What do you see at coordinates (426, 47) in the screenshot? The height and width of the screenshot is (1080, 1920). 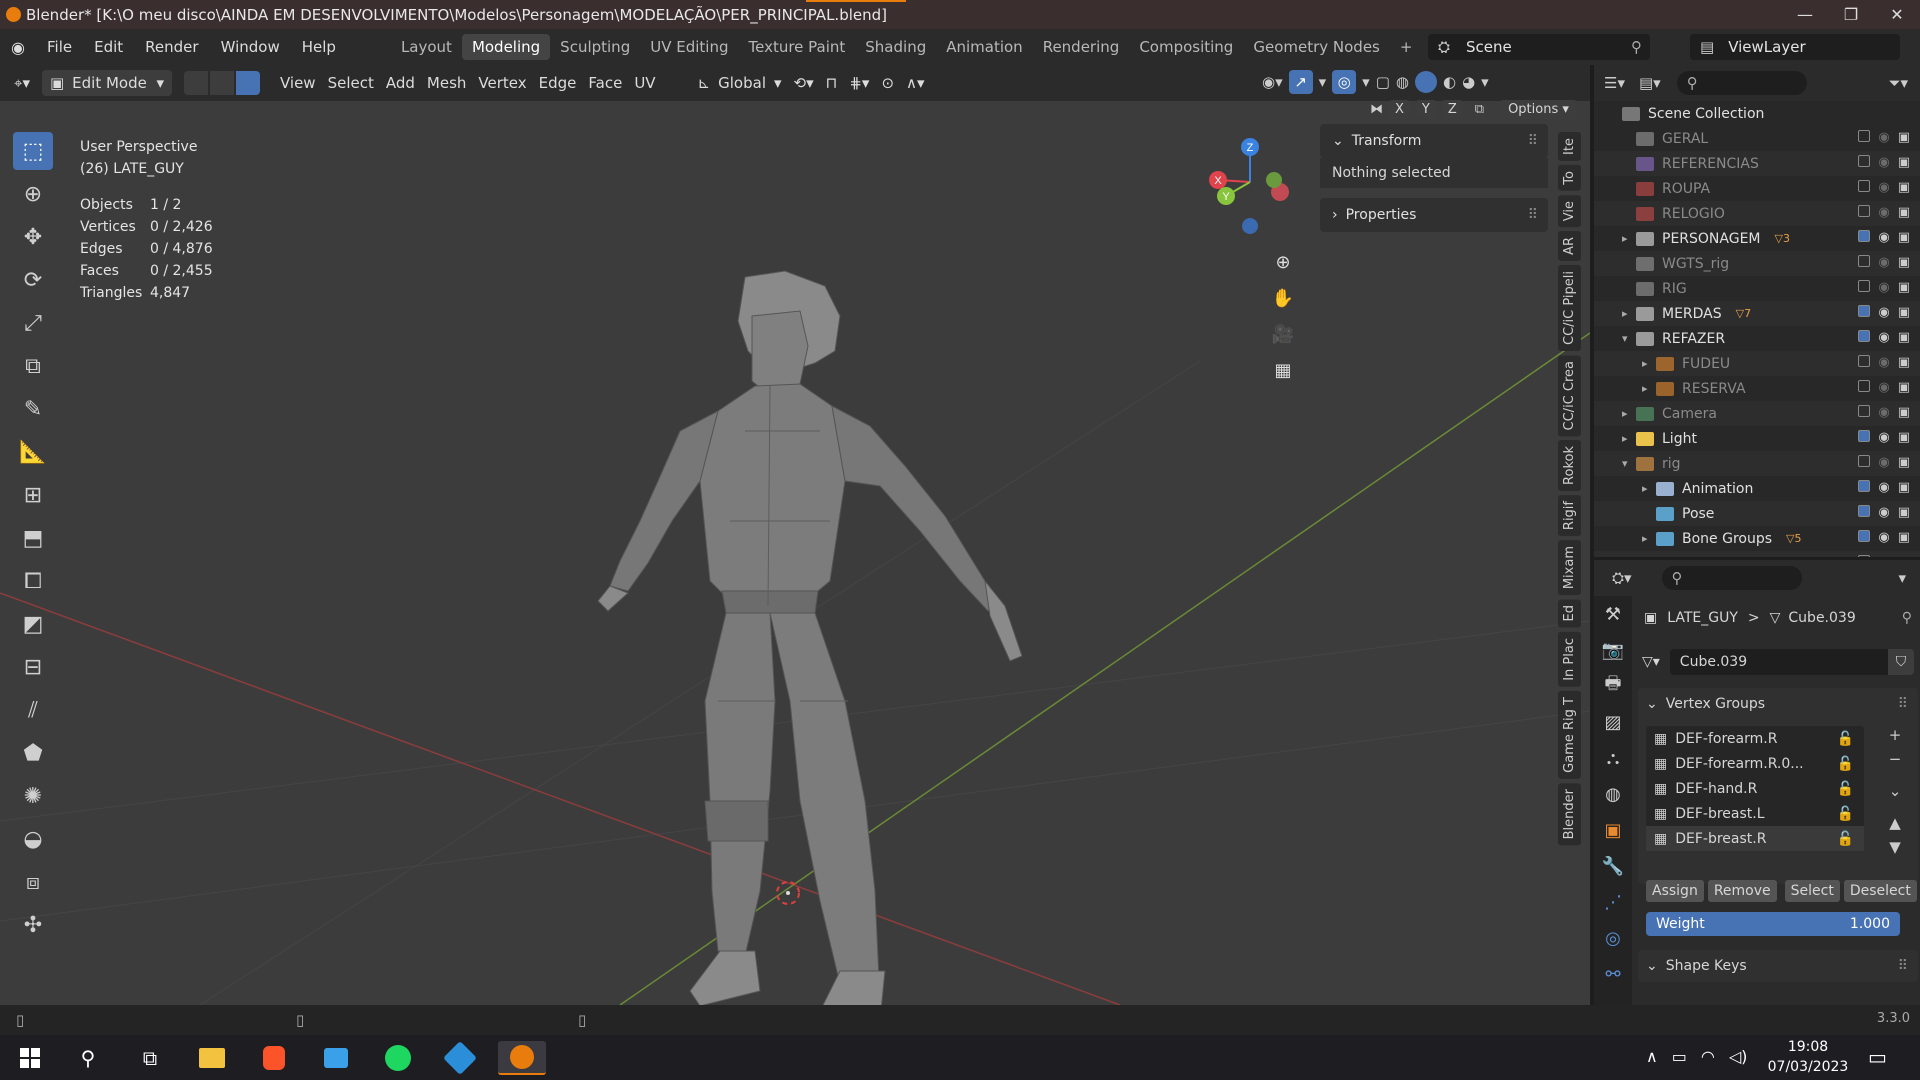 I see `tab-layout: Layout` at bounding box center [426, 47].